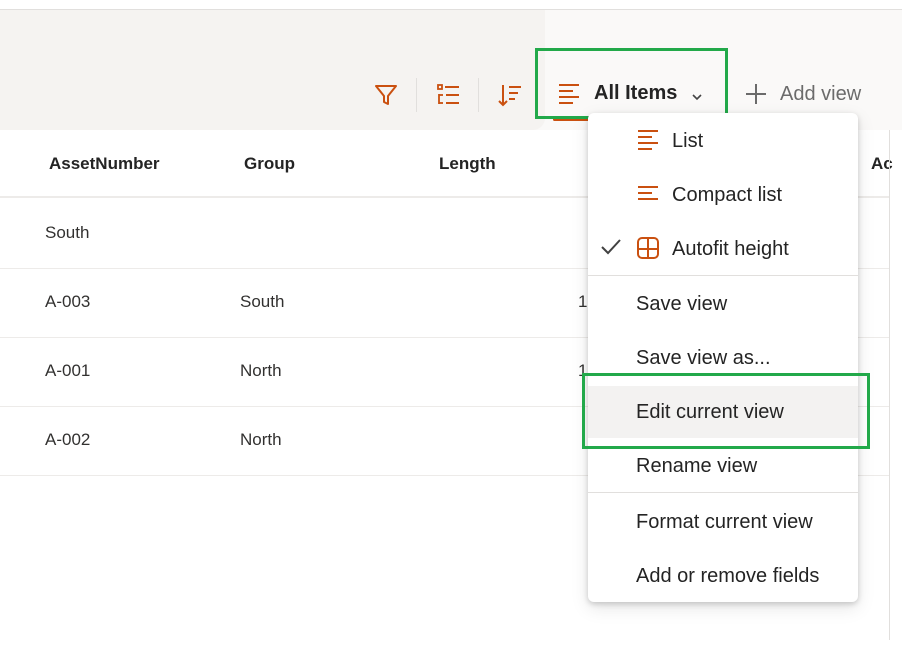  I want to click on menu-item-autofit-height: Autofit height, so click(723, 249).